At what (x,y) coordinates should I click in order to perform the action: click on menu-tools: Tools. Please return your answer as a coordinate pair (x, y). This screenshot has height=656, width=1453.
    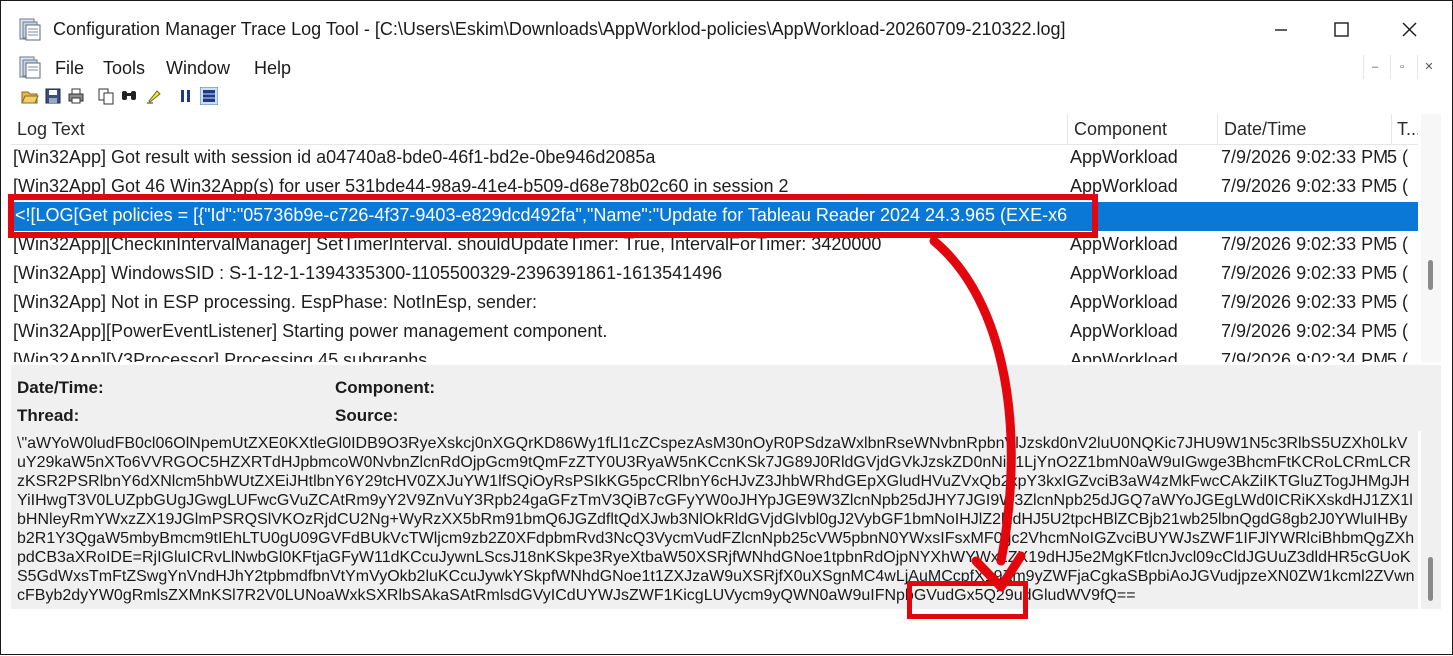
    Looking at the image, I should click on (124, 68).